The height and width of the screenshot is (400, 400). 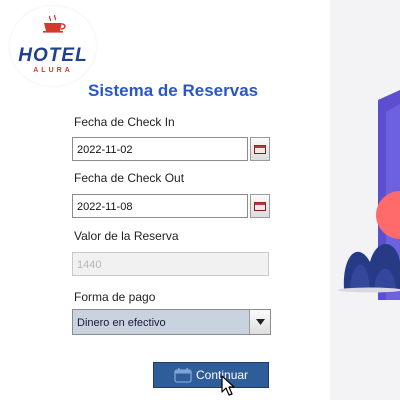 What do you see at coordinates (126, 236) in the screenshot?
I see `reservation-value-label: Valor de la Reserva` at bounding box center [126, 236].